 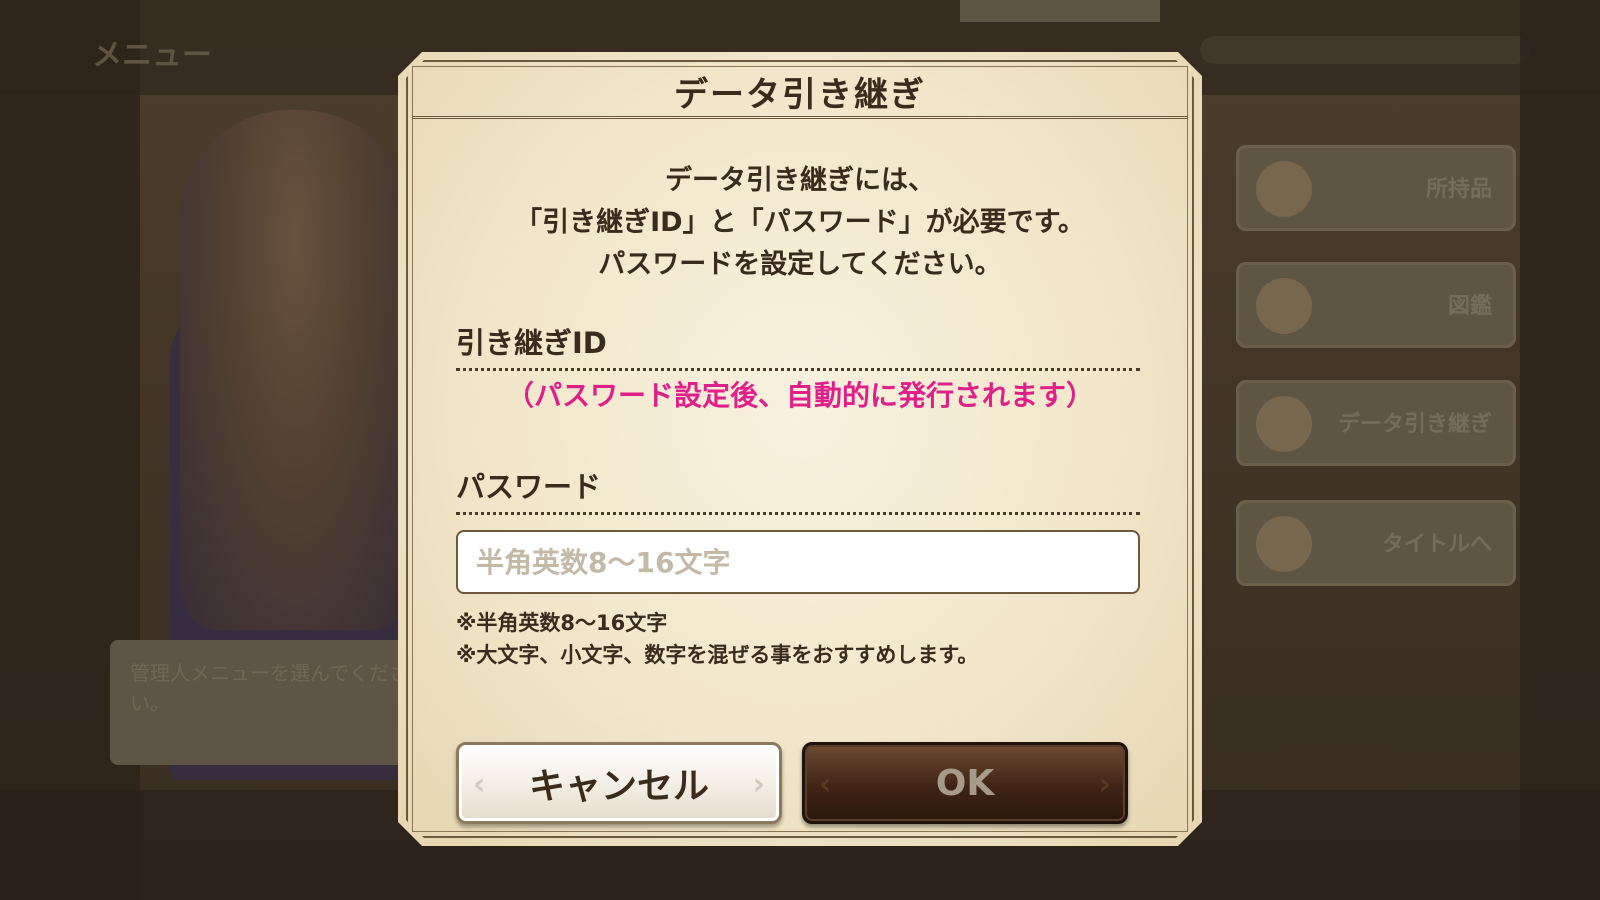 I want to click on ok-button: ‹ OK ›, so click(x=965, y=783).